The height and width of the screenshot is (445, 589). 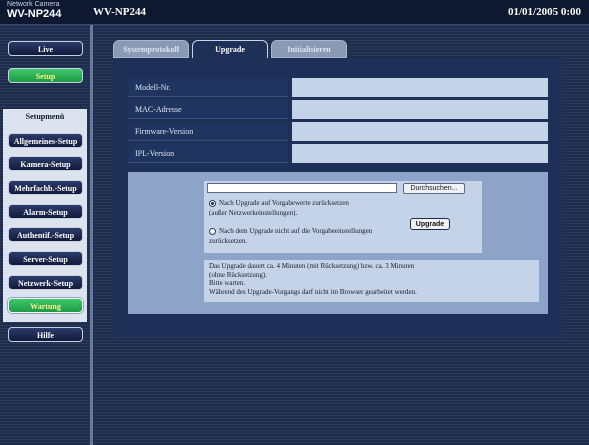 I want to click on date-time: 01/01/2005 0:00, so click(x=544, y=12).